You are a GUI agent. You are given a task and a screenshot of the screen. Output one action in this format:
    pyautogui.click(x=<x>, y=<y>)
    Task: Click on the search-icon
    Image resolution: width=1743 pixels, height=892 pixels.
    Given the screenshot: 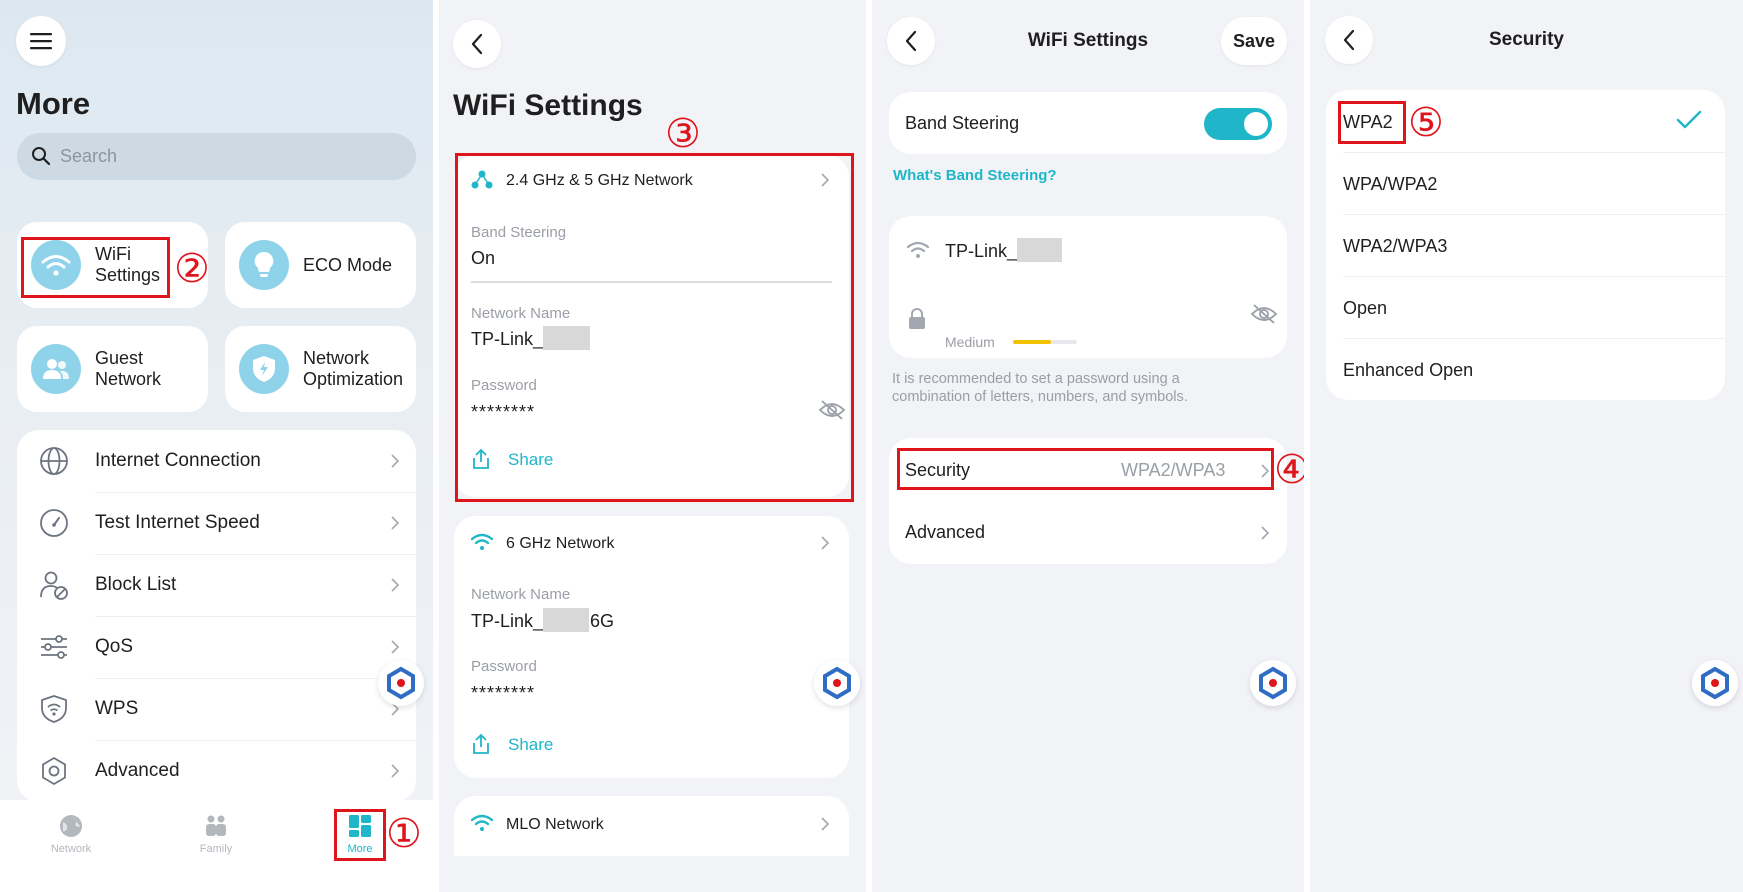 What is the action you would take?
    pyautogui.click(x=41, y=156)
    